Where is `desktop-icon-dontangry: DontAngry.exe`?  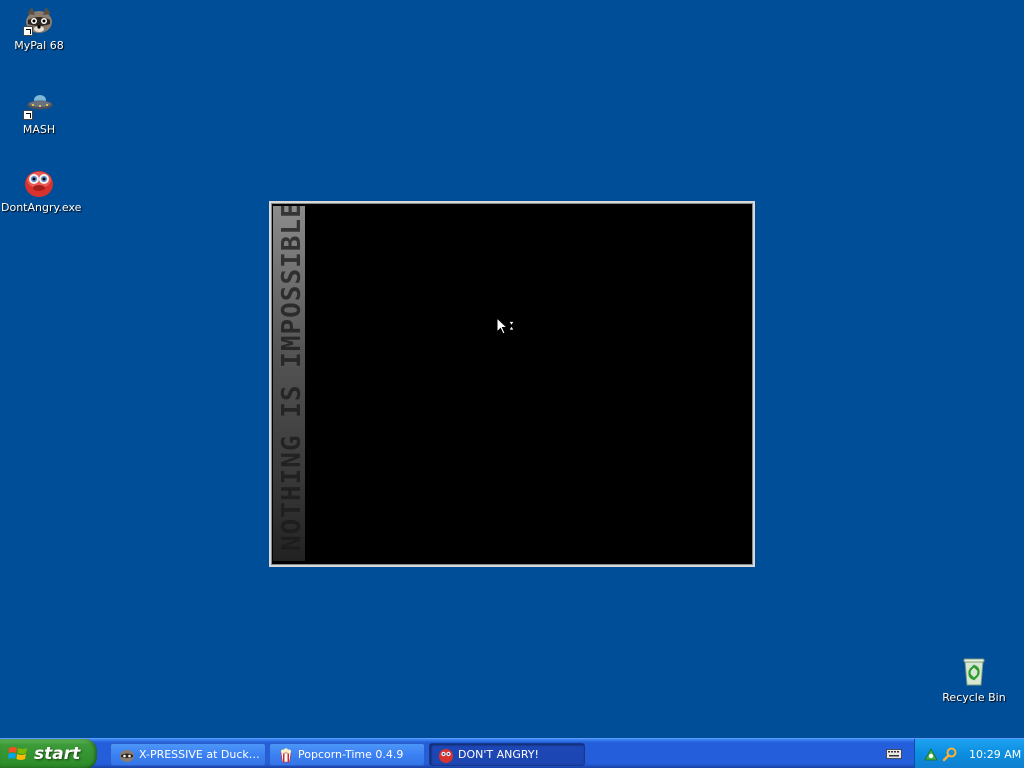 desktop-icon-dontangry: DontAngry.exe is located at coordinates (41, 190).